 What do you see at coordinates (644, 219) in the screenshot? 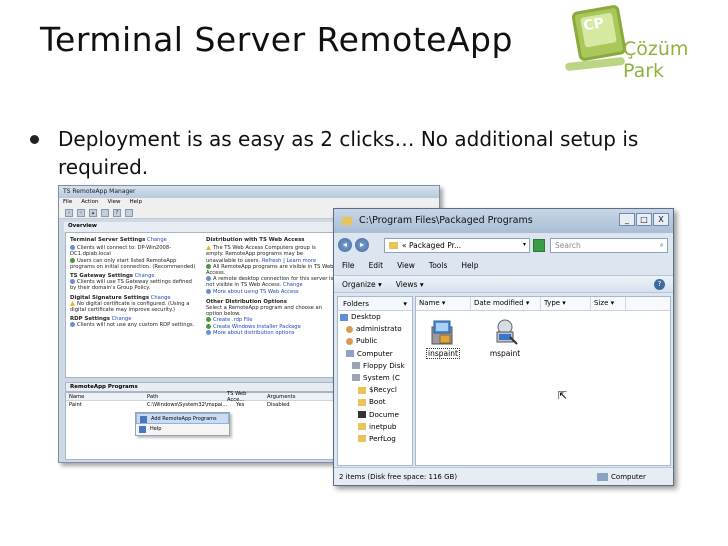
I see `maximize-button: □` at bounding box center [644, 219].